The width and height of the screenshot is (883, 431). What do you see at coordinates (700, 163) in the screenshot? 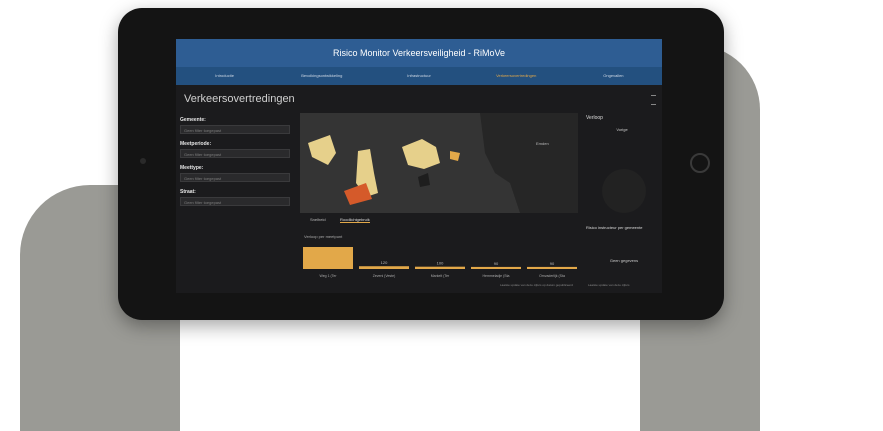
I see `home-button` at bounding box center [700, 163].